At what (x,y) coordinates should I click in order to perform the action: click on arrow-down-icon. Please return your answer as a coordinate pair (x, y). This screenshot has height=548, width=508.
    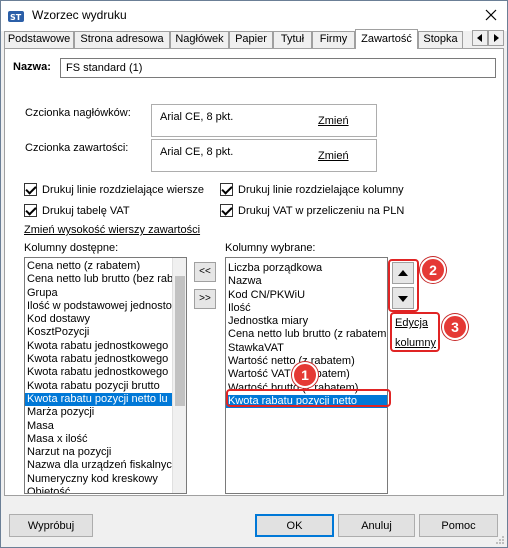
    Looking at the image, I should click on (403, 299).